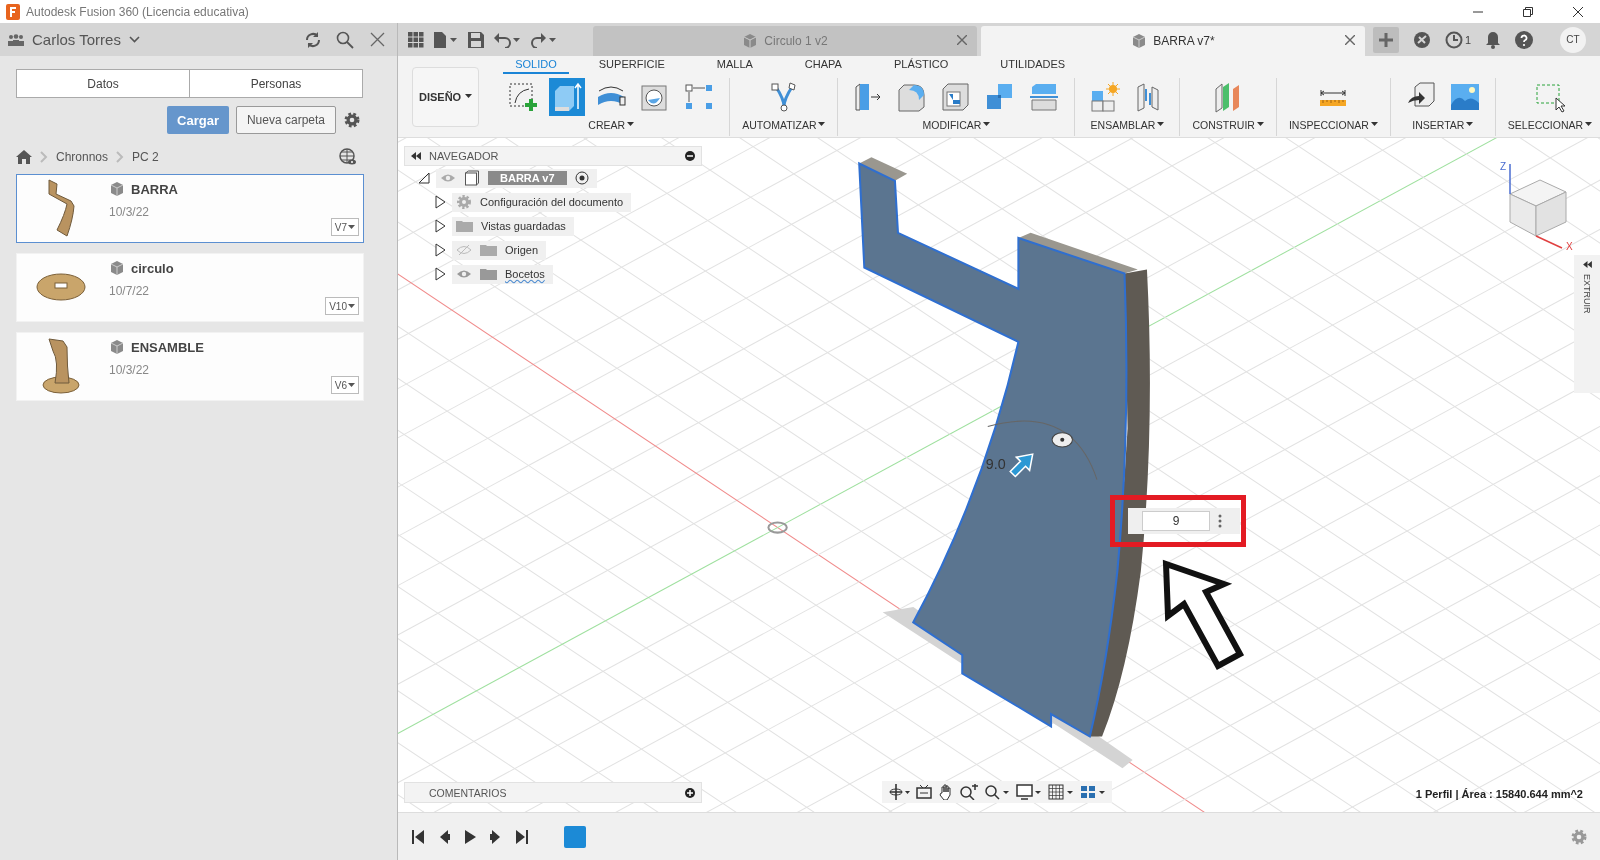 This screenshot has width=1600, height=860. What do you see at coordinates (138, 11) in the screenshot?
I see `window-title: Autodesk Fusion 360 (Licencia educativa)` at bounding box center [138, 11].